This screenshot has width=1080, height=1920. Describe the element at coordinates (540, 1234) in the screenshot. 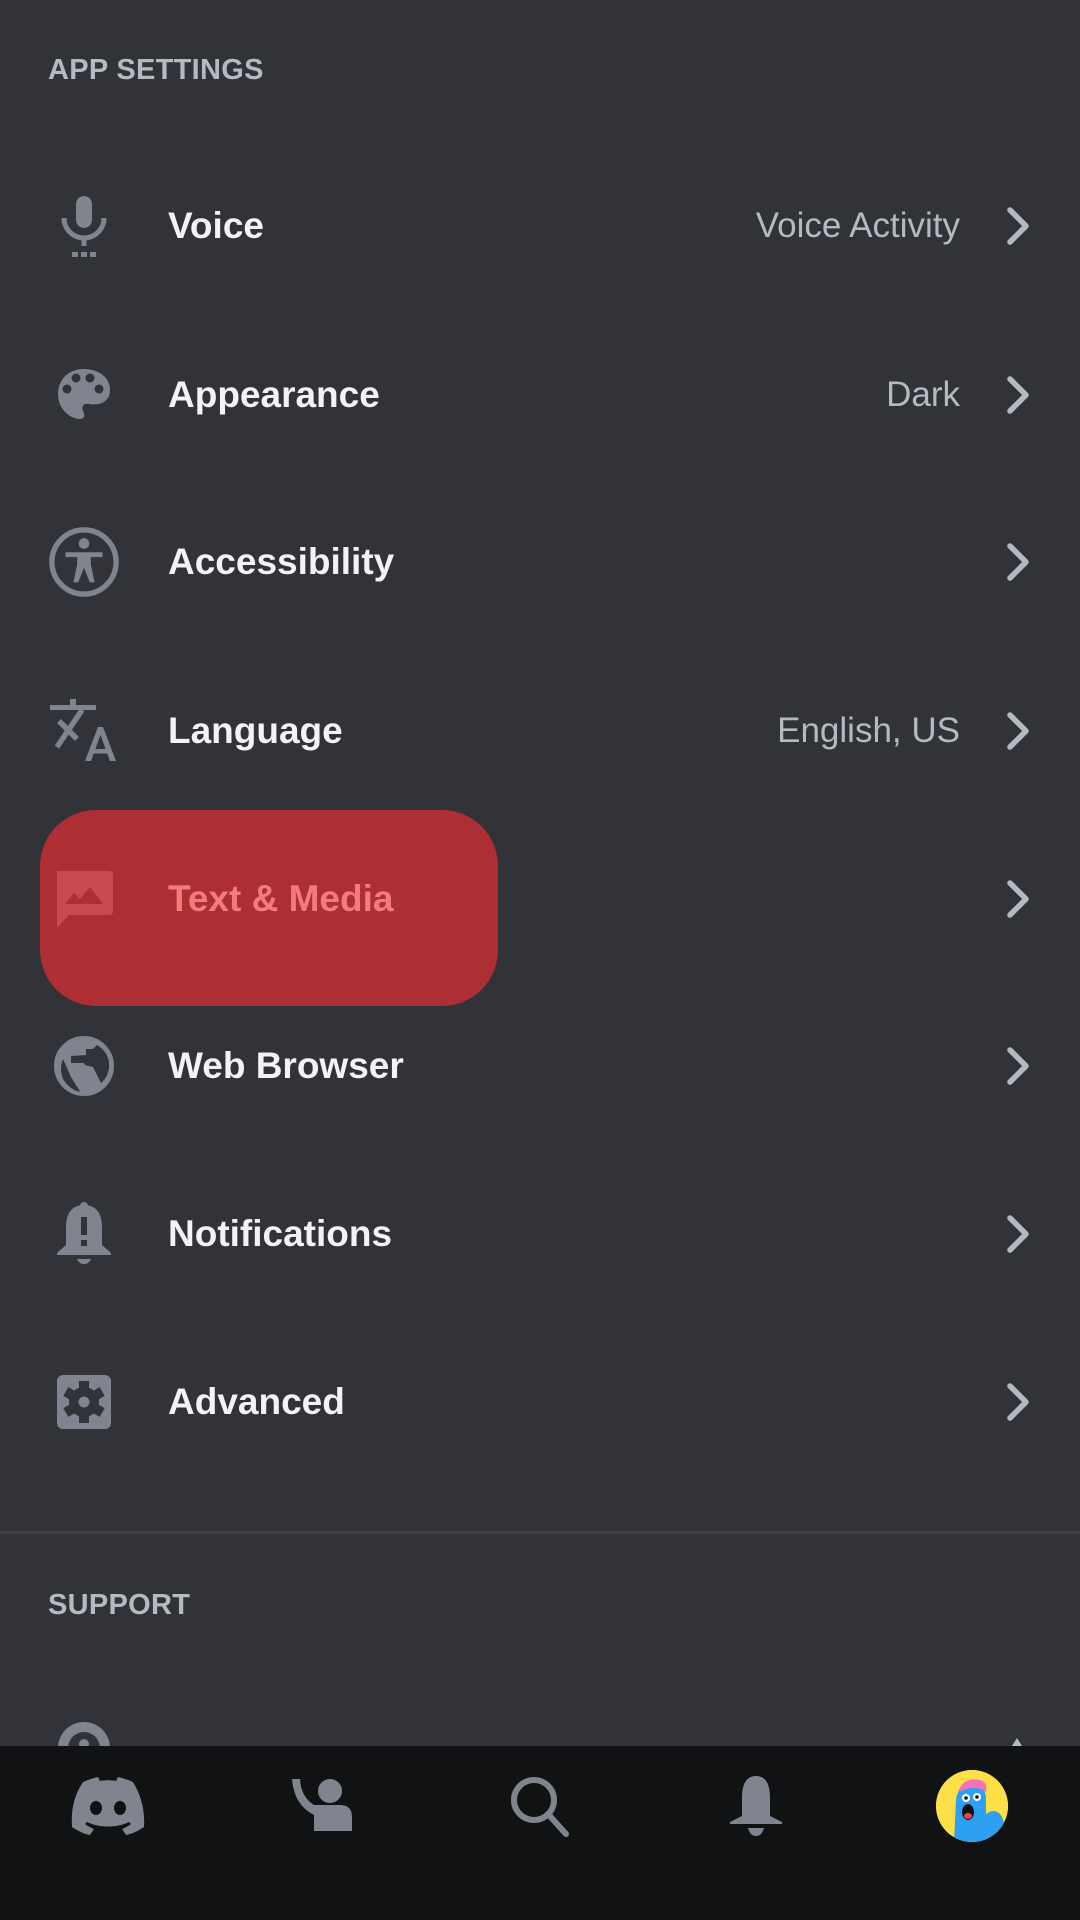

I see `settings-row-notifications: Notifications` at that location.